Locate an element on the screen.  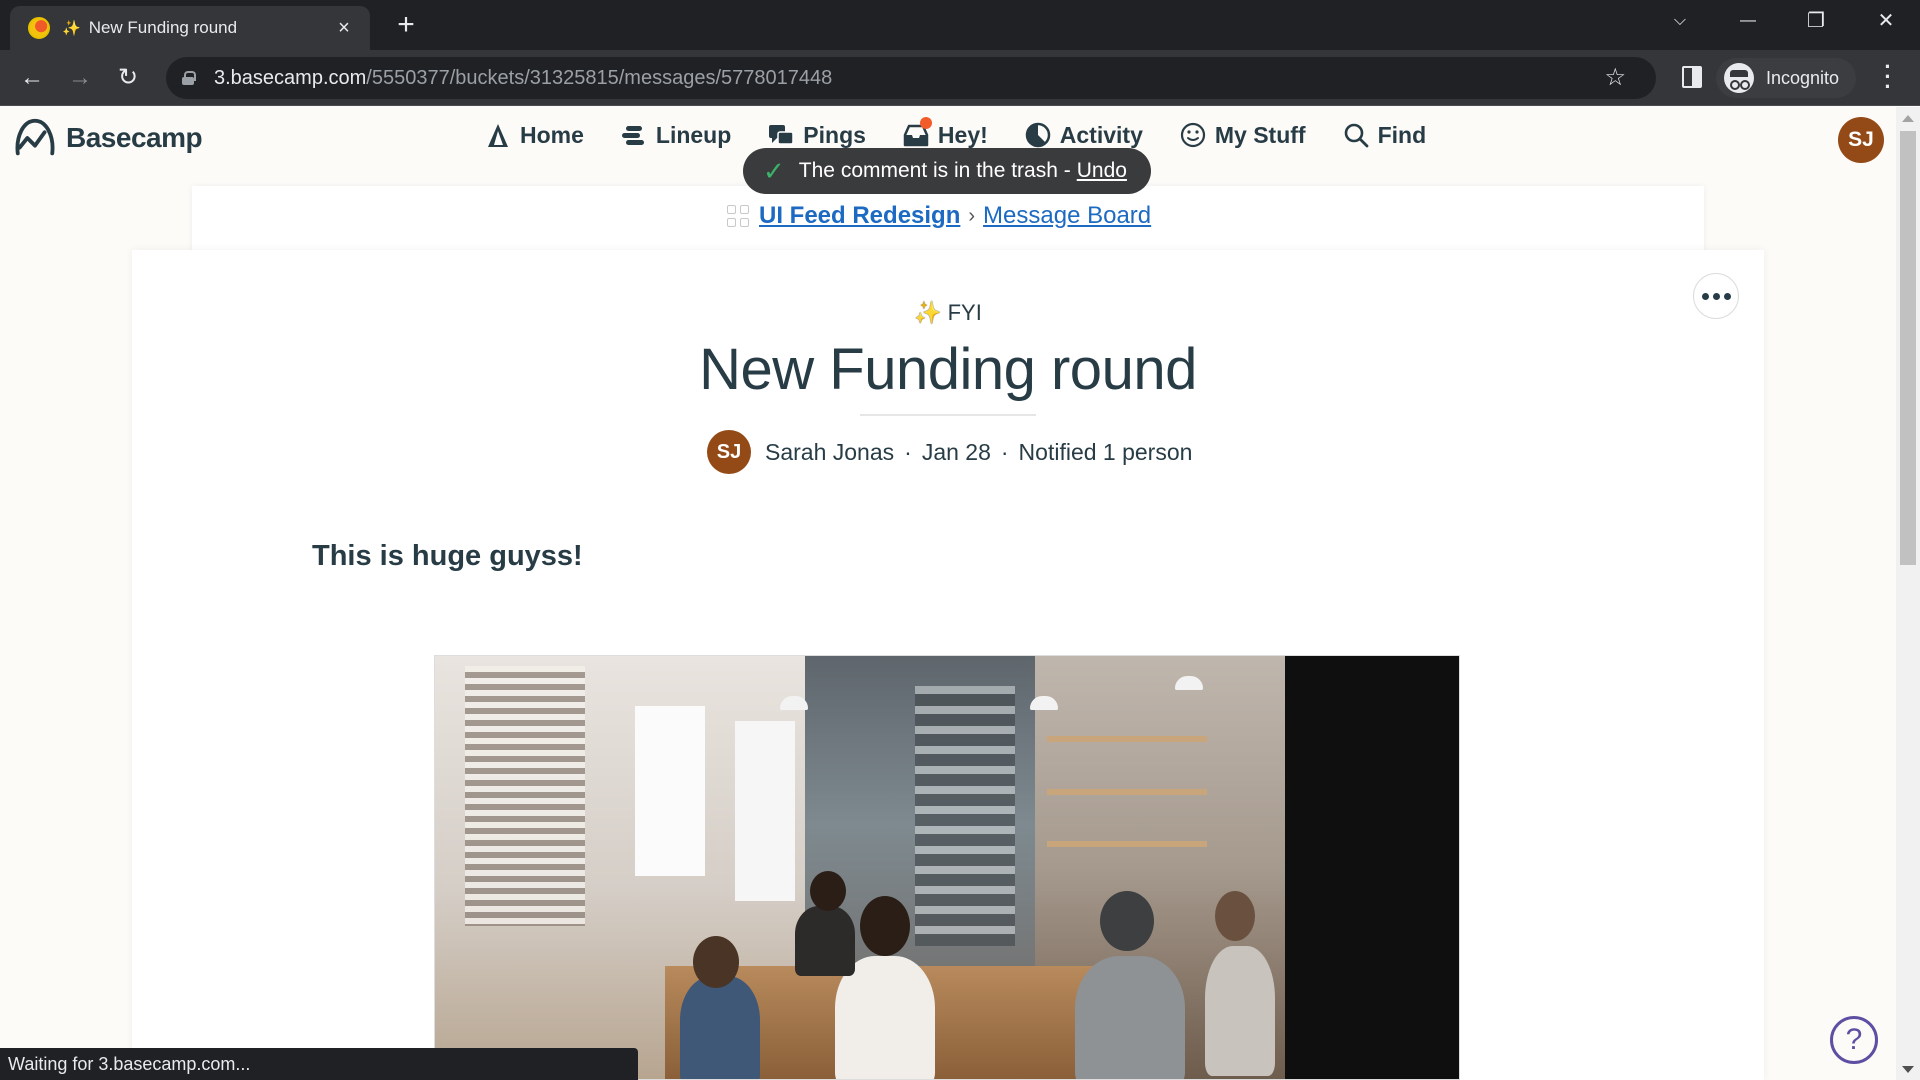
tab-title: New Funding round is located at coordinates (163, 27).